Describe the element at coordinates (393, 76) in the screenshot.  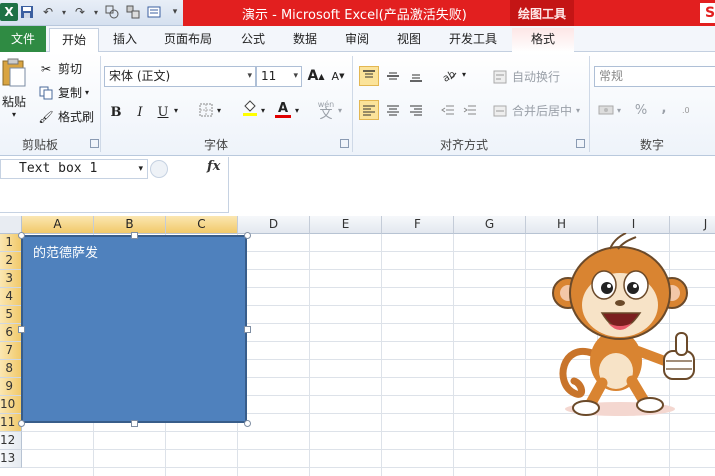
I see `align-middle-button` at that location.